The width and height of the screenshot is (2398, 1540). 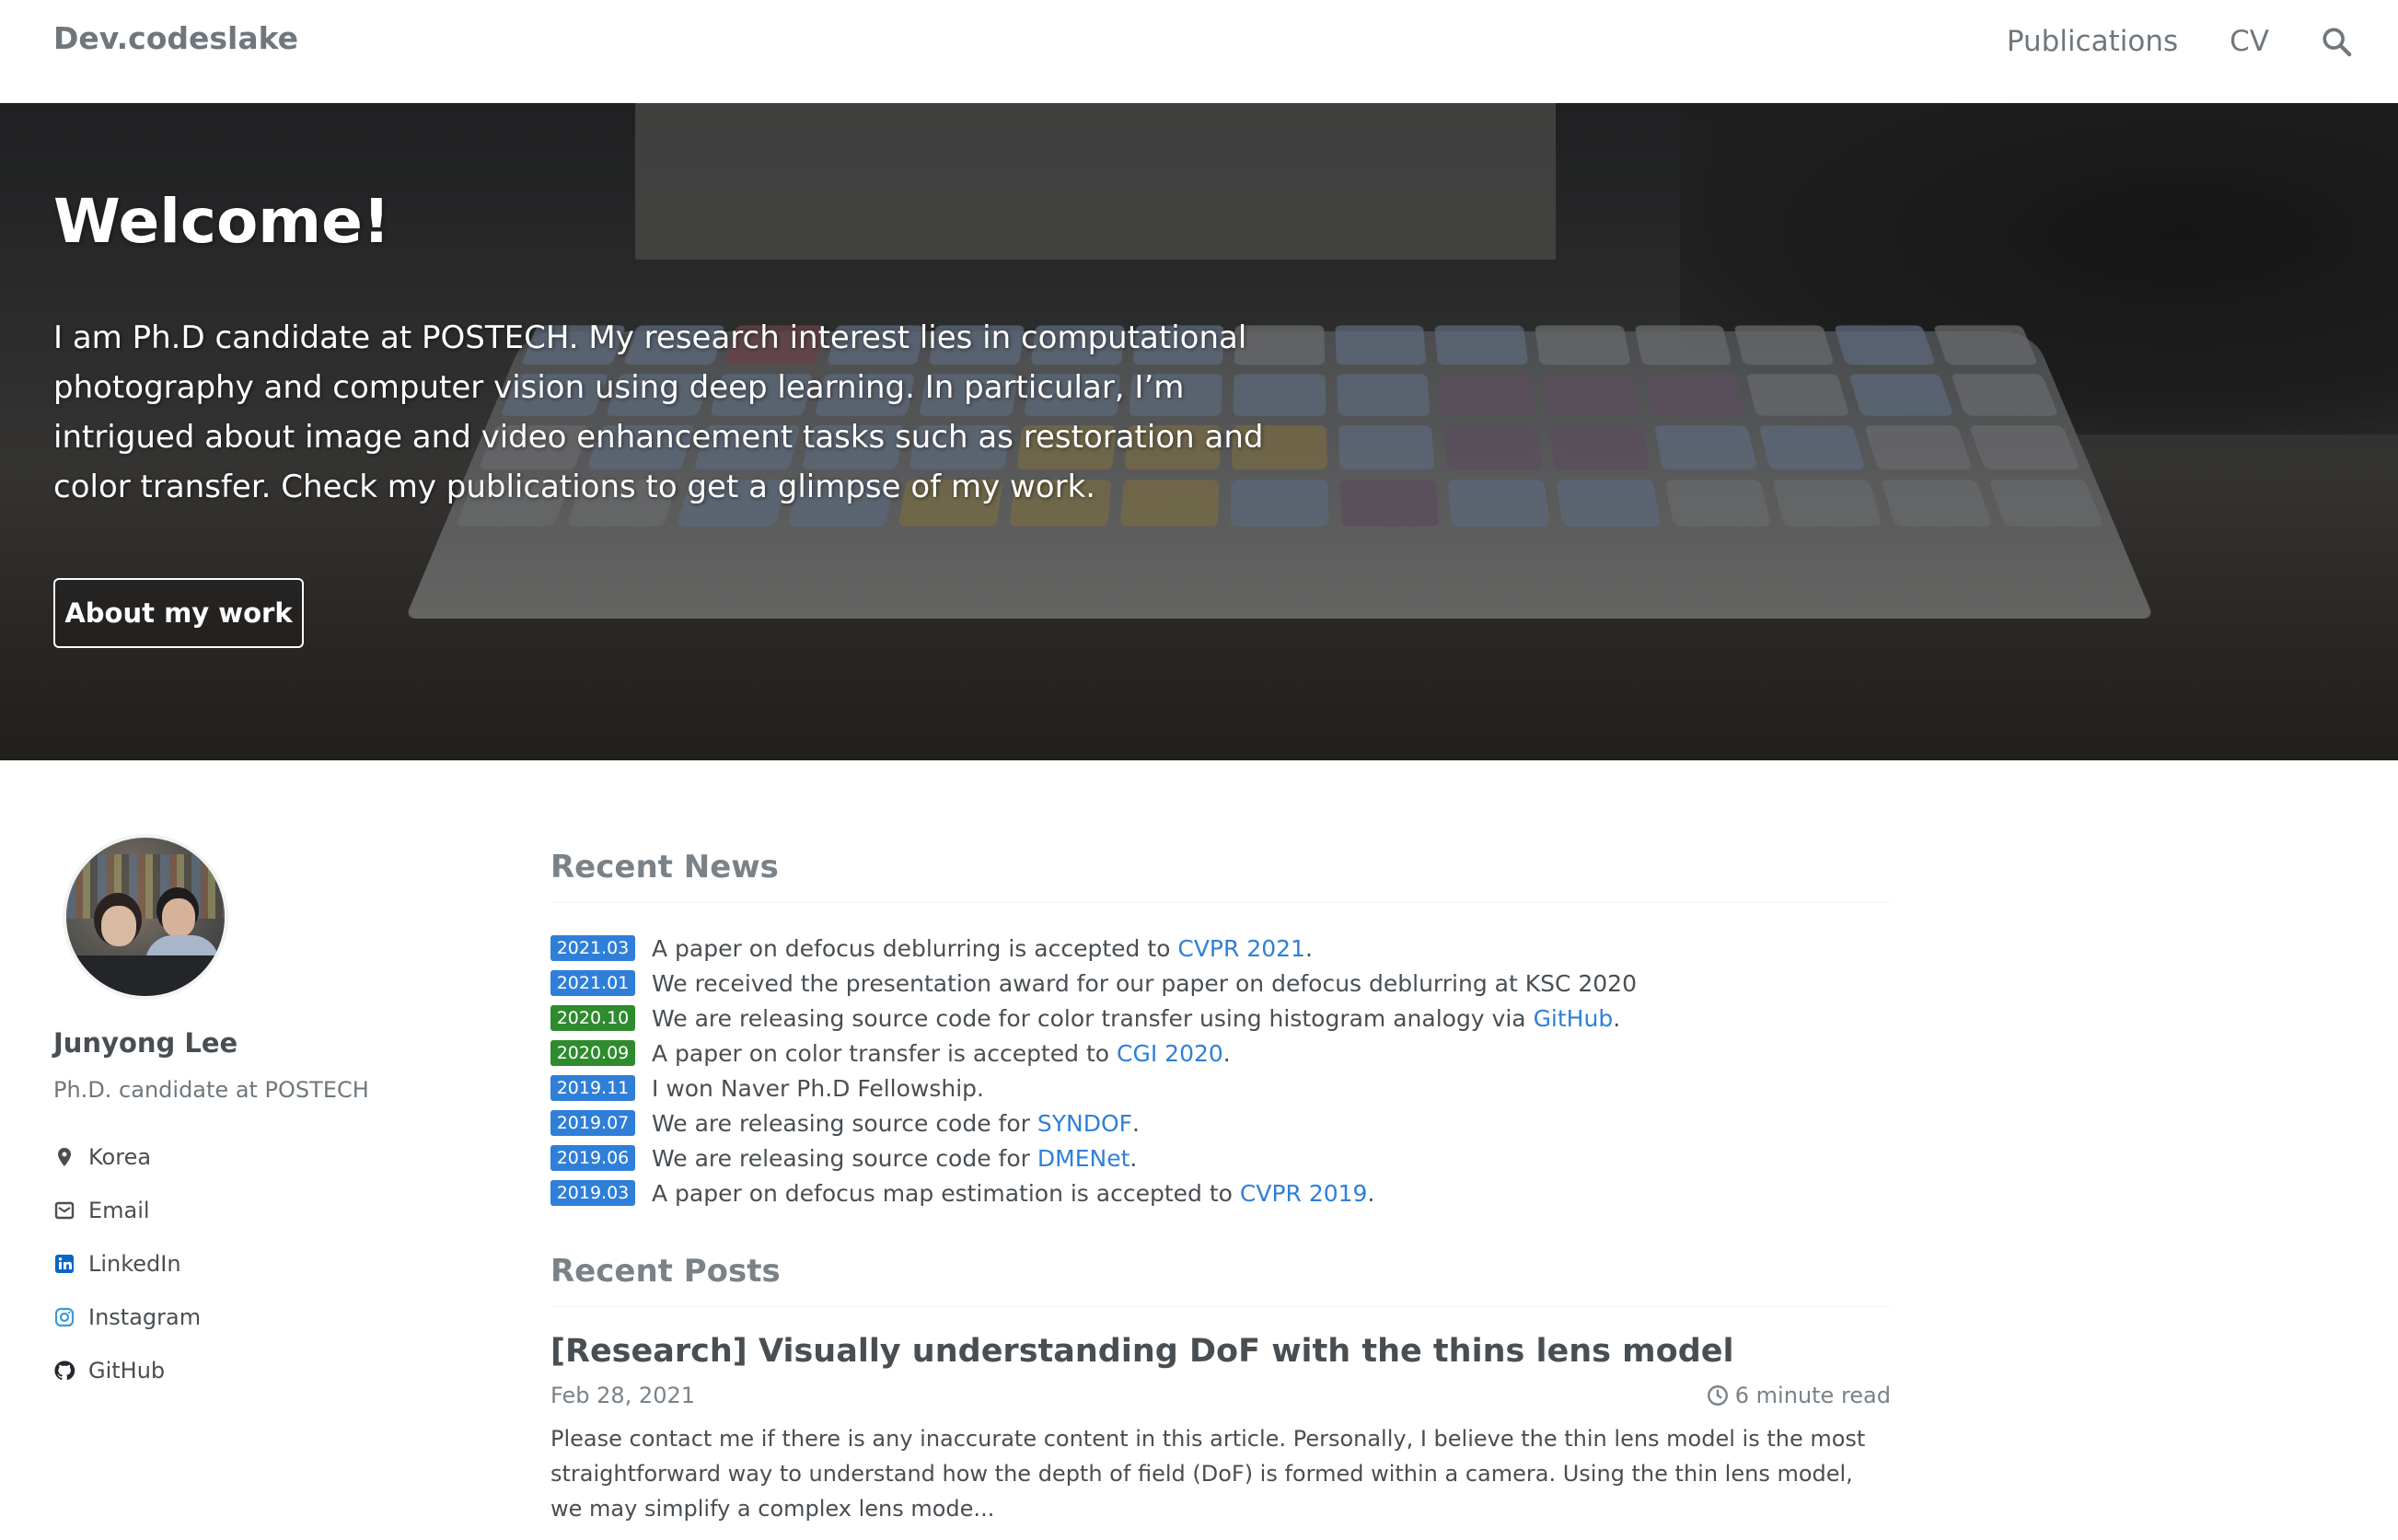 I want to click on author-link-linkedin: LinkedIn, so click(x=260, y=1264).